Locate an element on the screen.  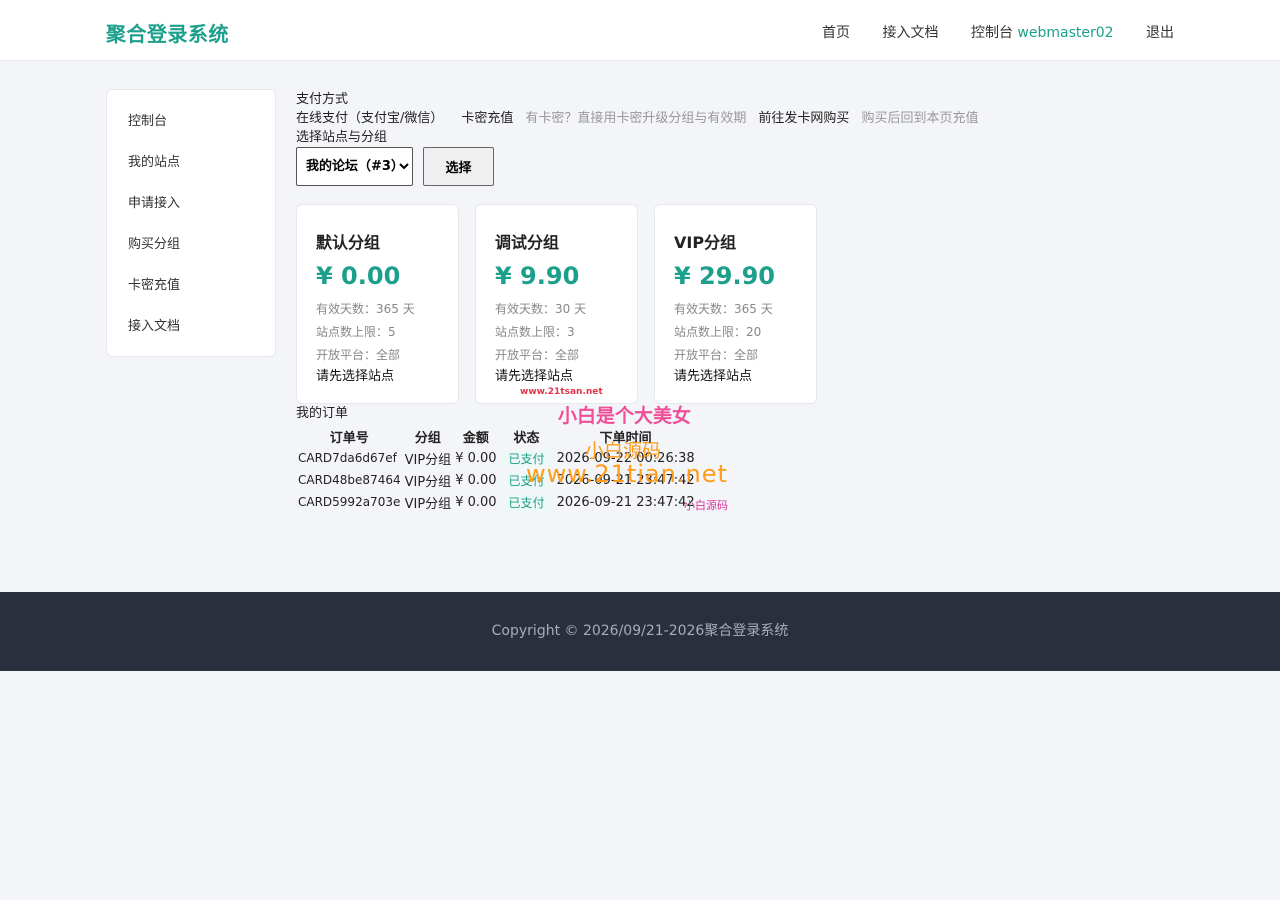
nav-home-link: 首页 is located at coordinates (836, 33).